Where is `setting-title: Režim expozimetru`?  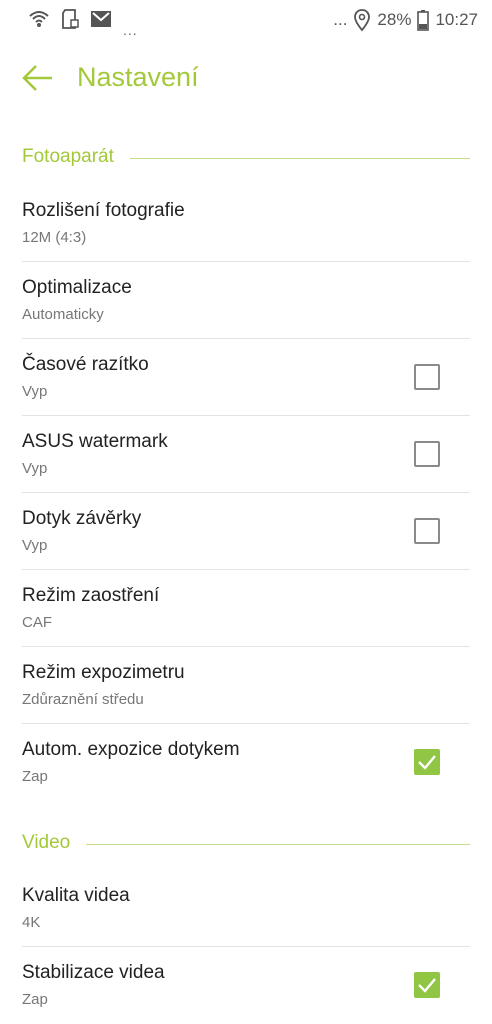 setting-title: Režim expozimetru is located at coordinates (103, 672).